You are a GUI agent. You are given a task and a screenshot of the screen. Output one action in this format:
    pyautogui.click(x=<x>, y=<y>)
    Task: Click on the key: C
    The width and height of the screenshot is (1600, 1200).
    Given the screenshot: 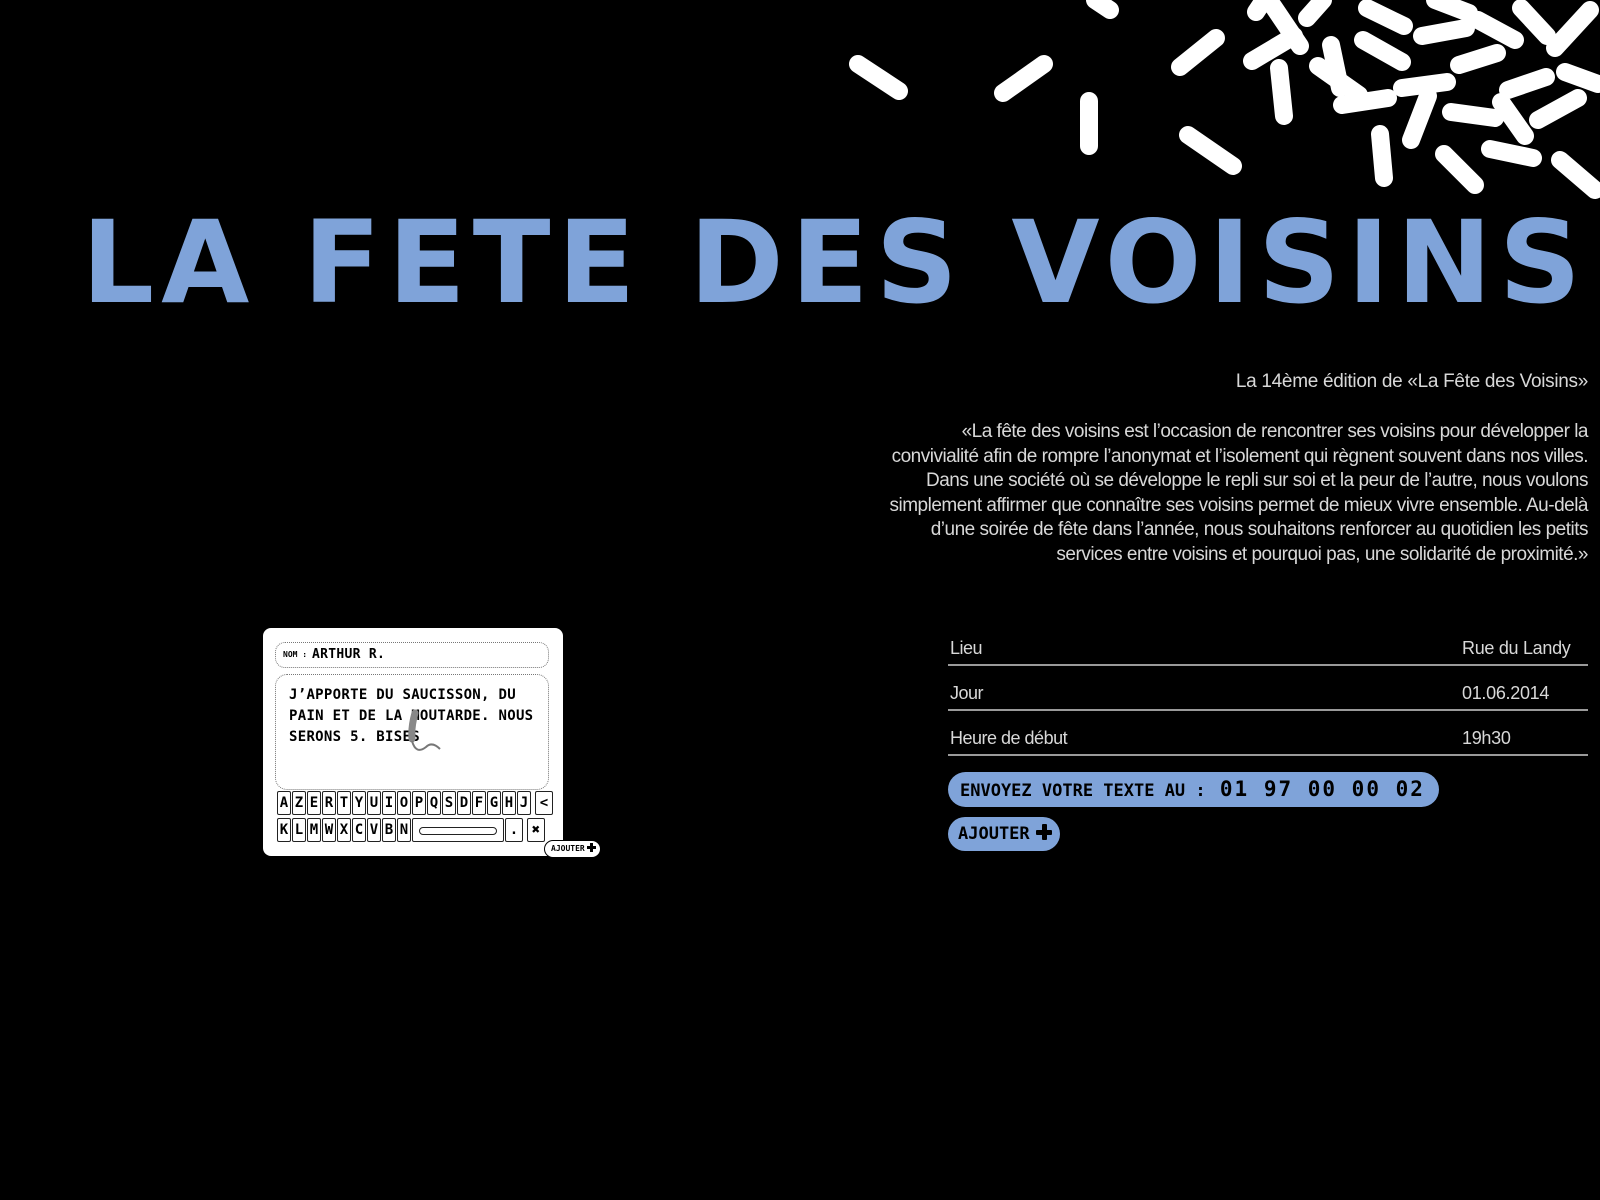 What is the action you would take?
    pyautogui.click(x=359, y=830)
    